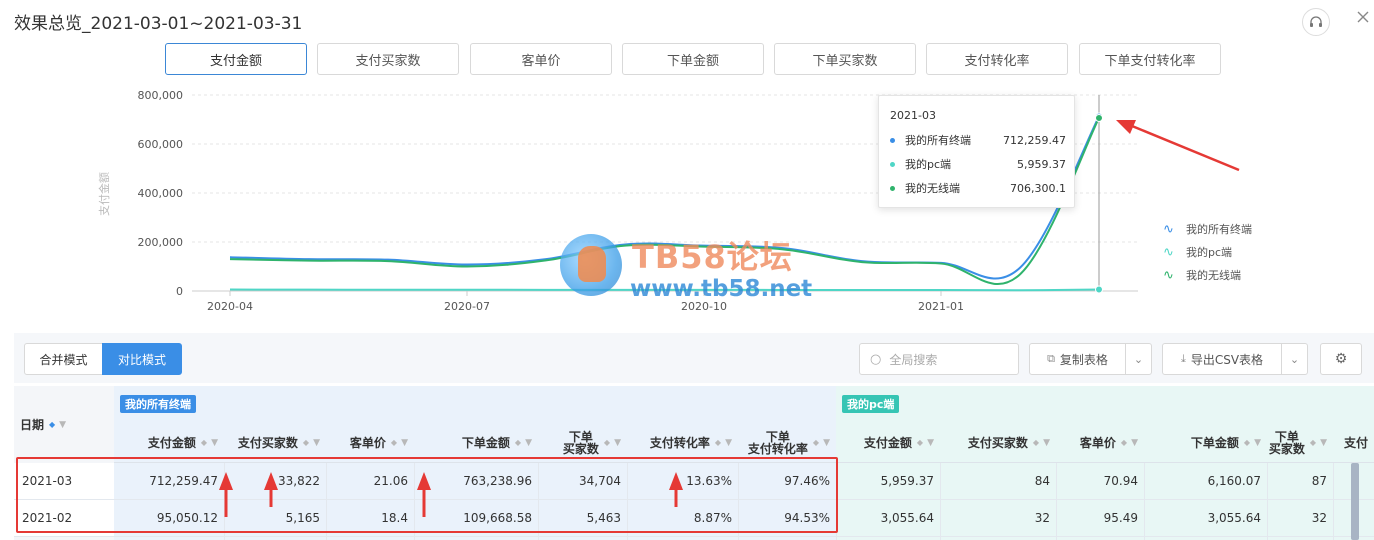  I want to click on y-axis-label: 支付金额, so click(104, 194).